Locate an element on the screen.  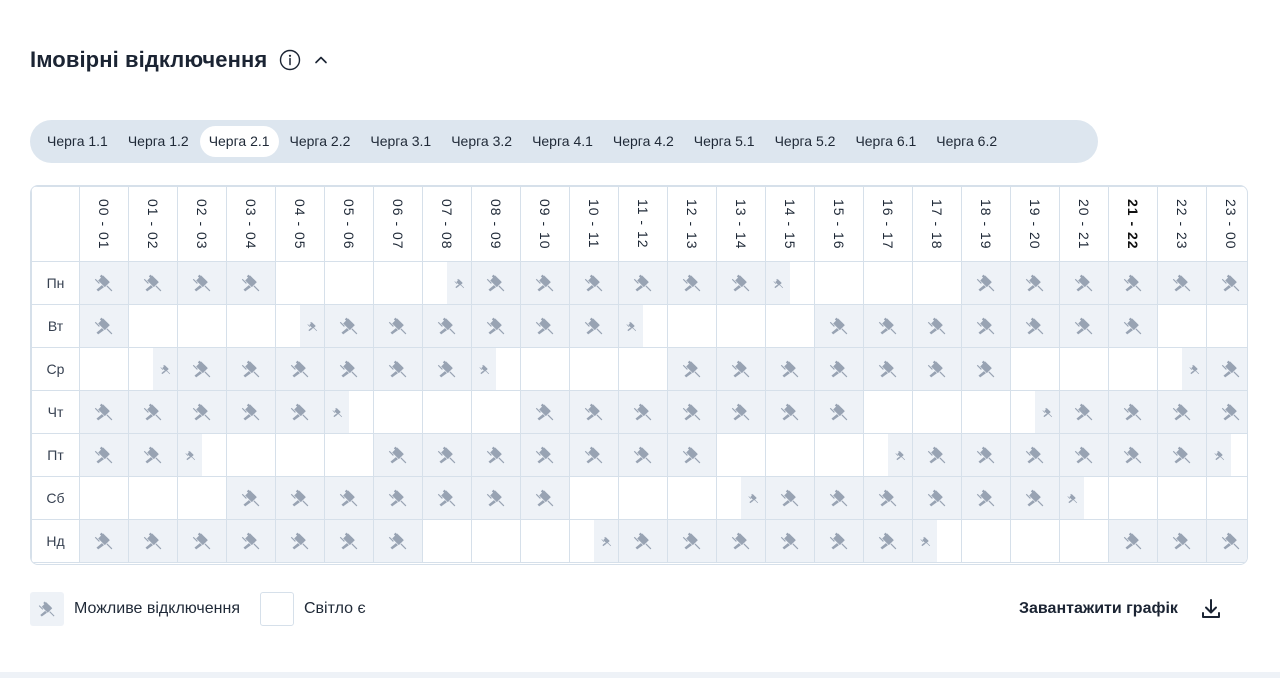
tab-queue-1-1: Черга 1.1 is located at coordinates (77, 141).